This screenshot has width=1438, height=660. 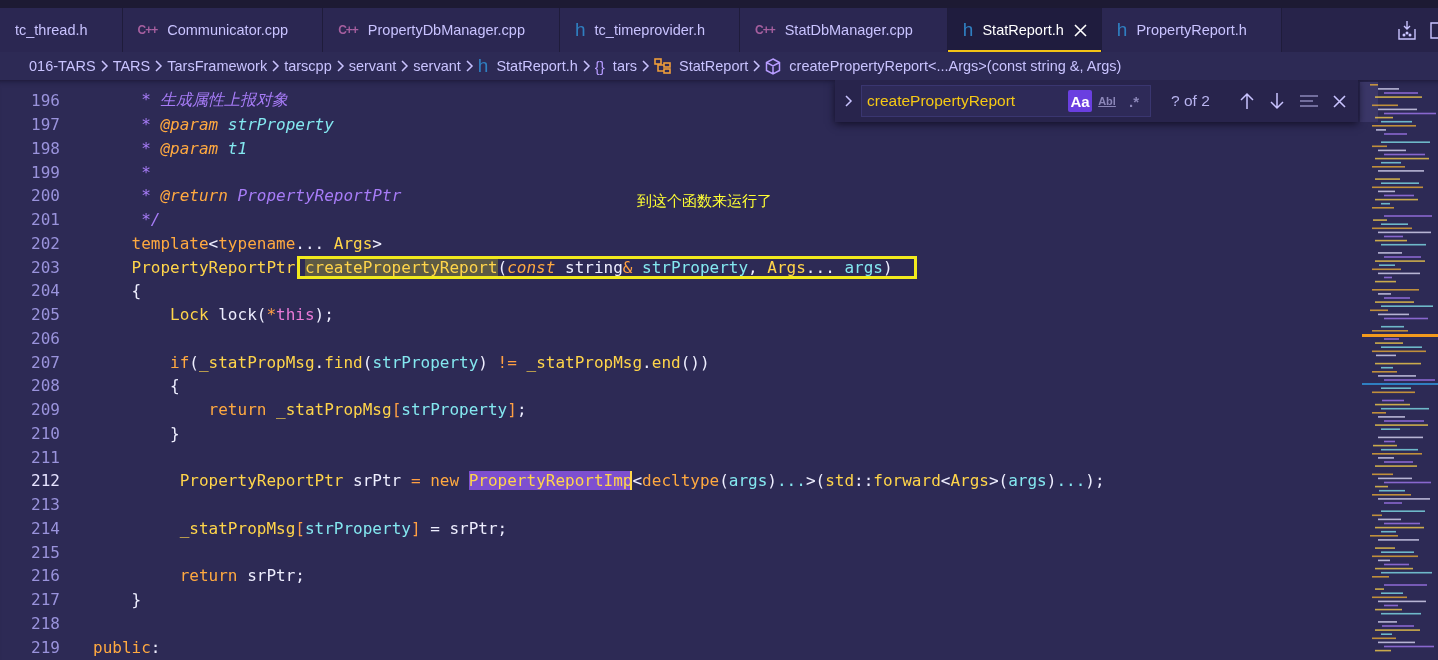 What do you see at coordinates (150, 220) in the screenshot?
I see `code-line: */` at bounding box center [150, 220].